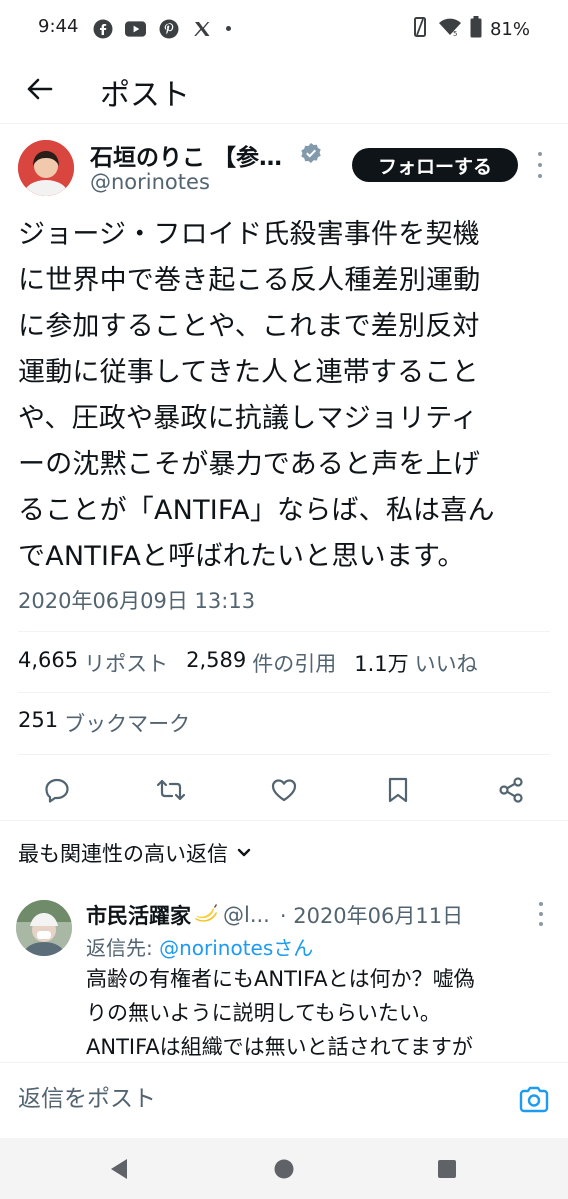  Describe the element at coordinates (145, 95) in the screenshot. I see `page-title: ポスト` at that location.